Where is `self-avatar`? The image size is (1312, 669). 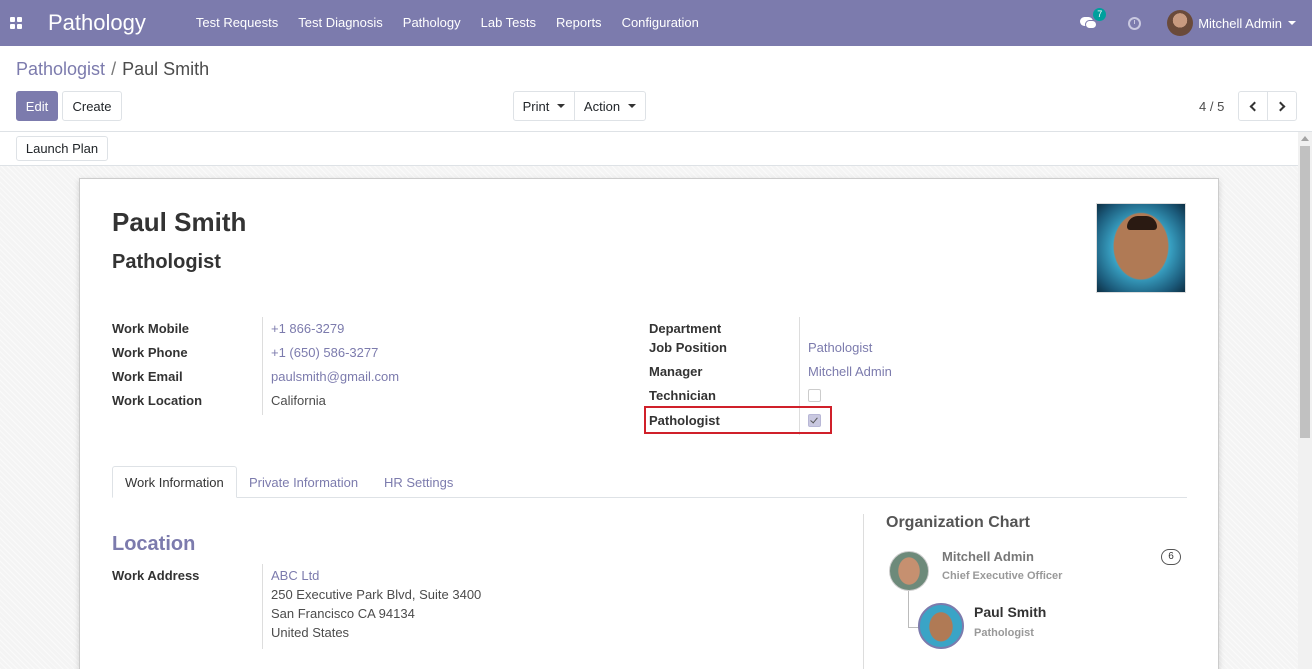
self-avatar is located at coordinates (941, 626).